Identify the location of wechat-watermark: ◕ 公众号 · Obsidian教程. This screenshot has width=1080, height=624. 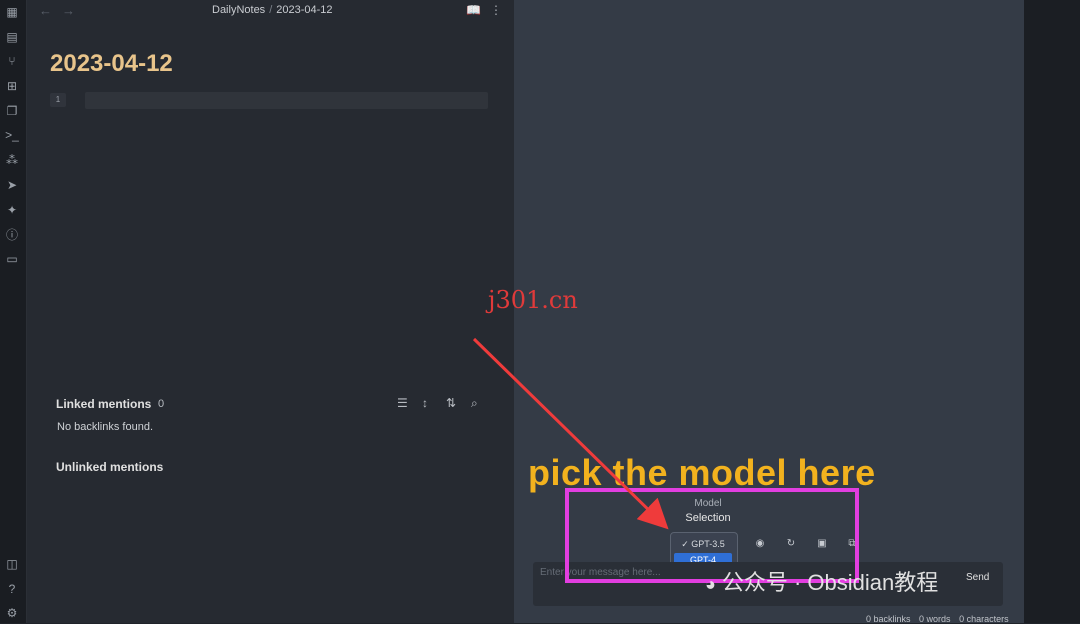
(821, 581).